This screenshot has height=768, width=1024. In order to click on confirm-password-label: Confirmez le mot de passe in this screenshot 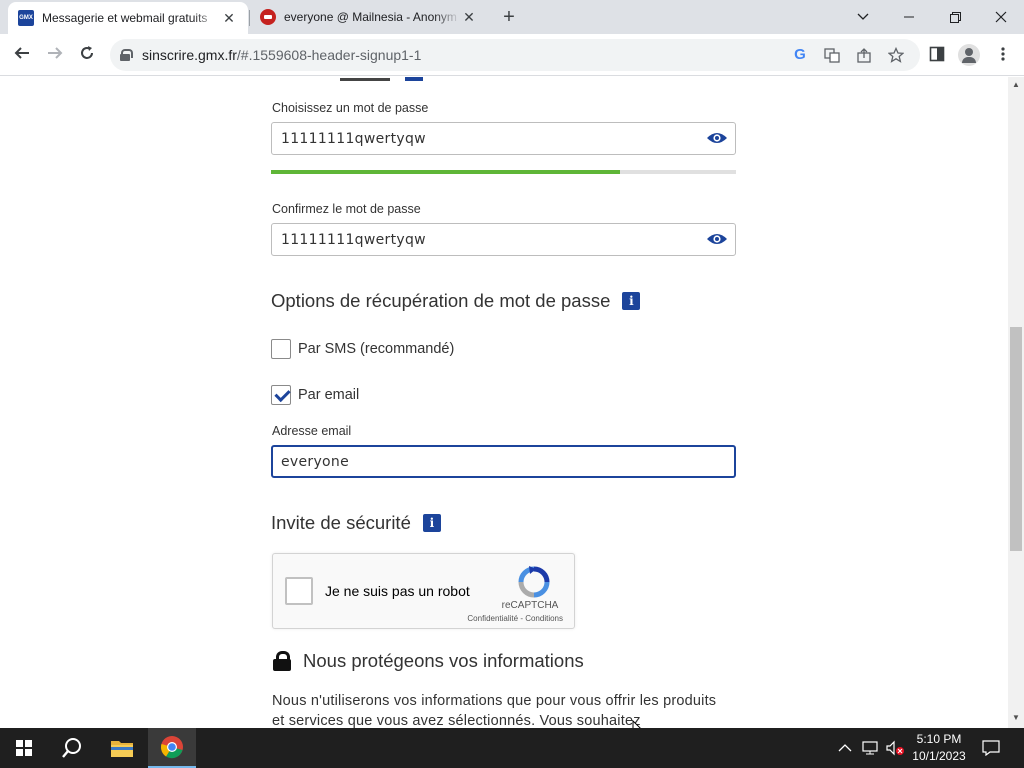, I will do `click(346, 209)`.